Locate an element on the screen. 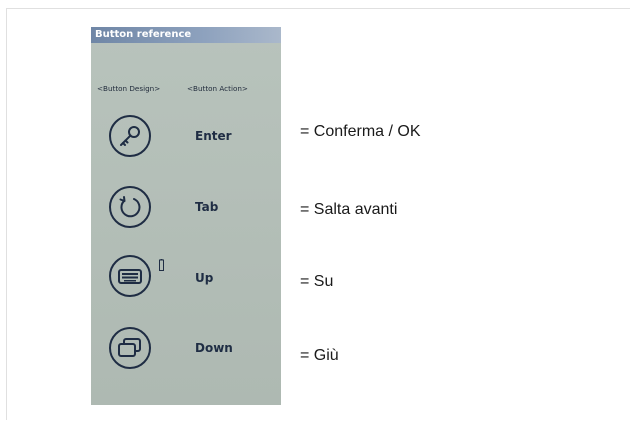 This screenshot has width=634, height=424. action-up: Up is located at coordinates (204, 278).